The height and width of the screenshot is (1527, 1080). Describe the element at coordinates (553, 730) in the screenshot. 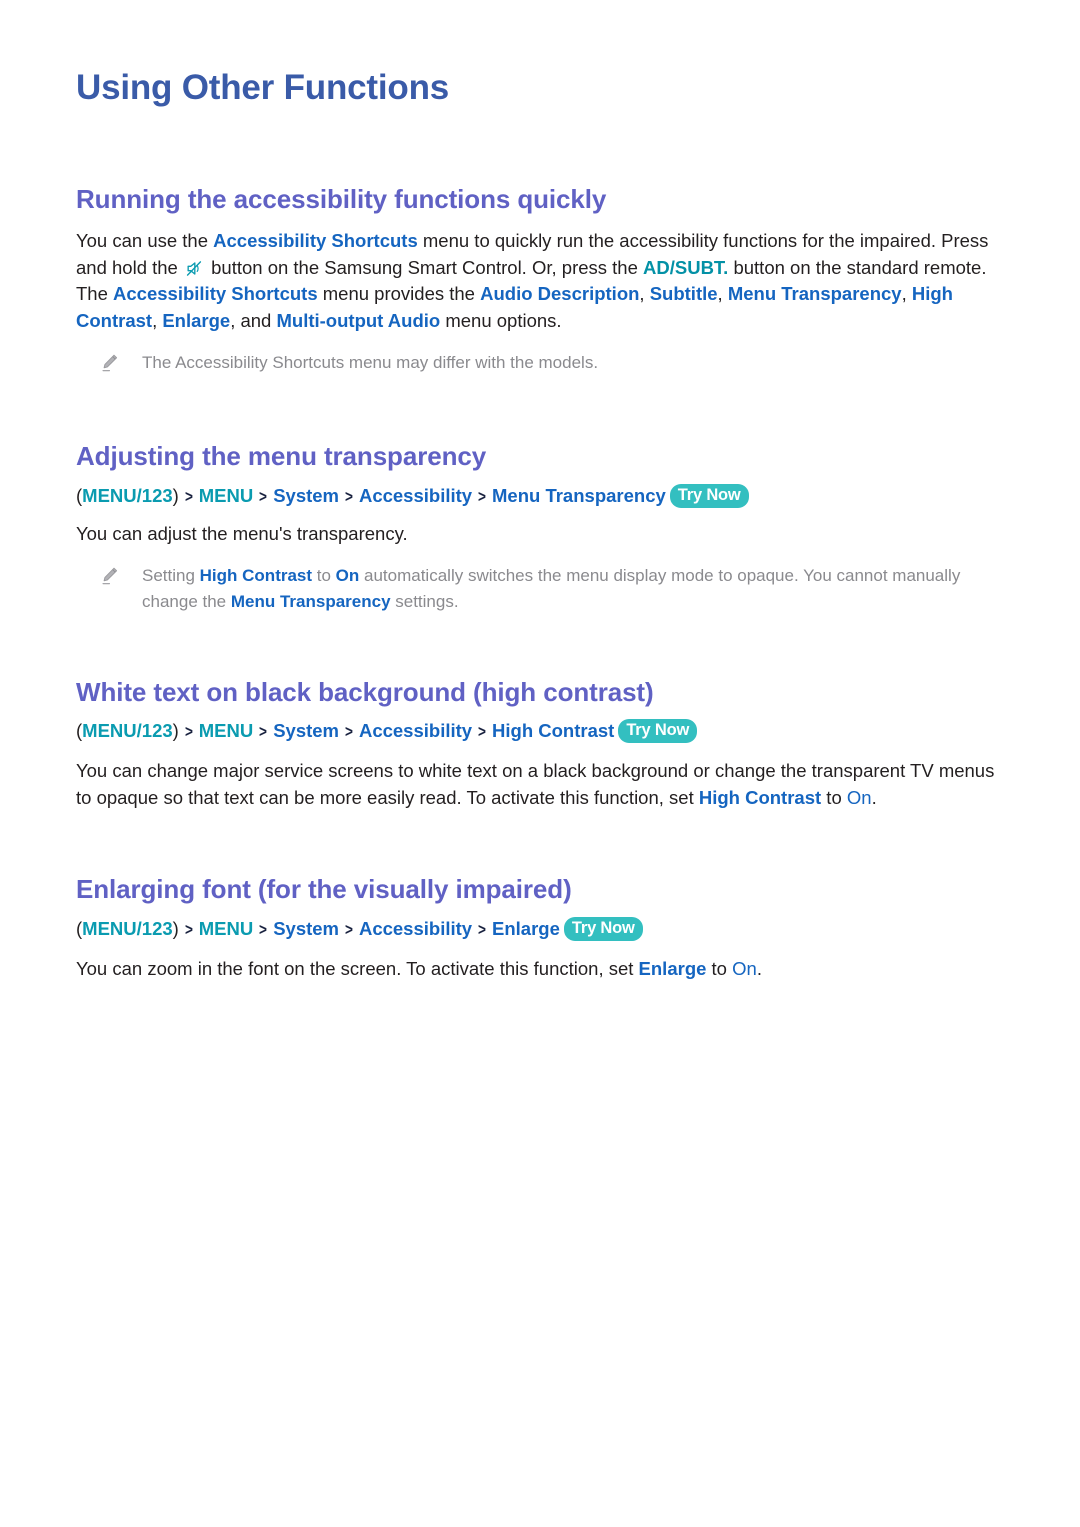

I see `breadcrumb-item-high-contrast: High Contrast` at that location.